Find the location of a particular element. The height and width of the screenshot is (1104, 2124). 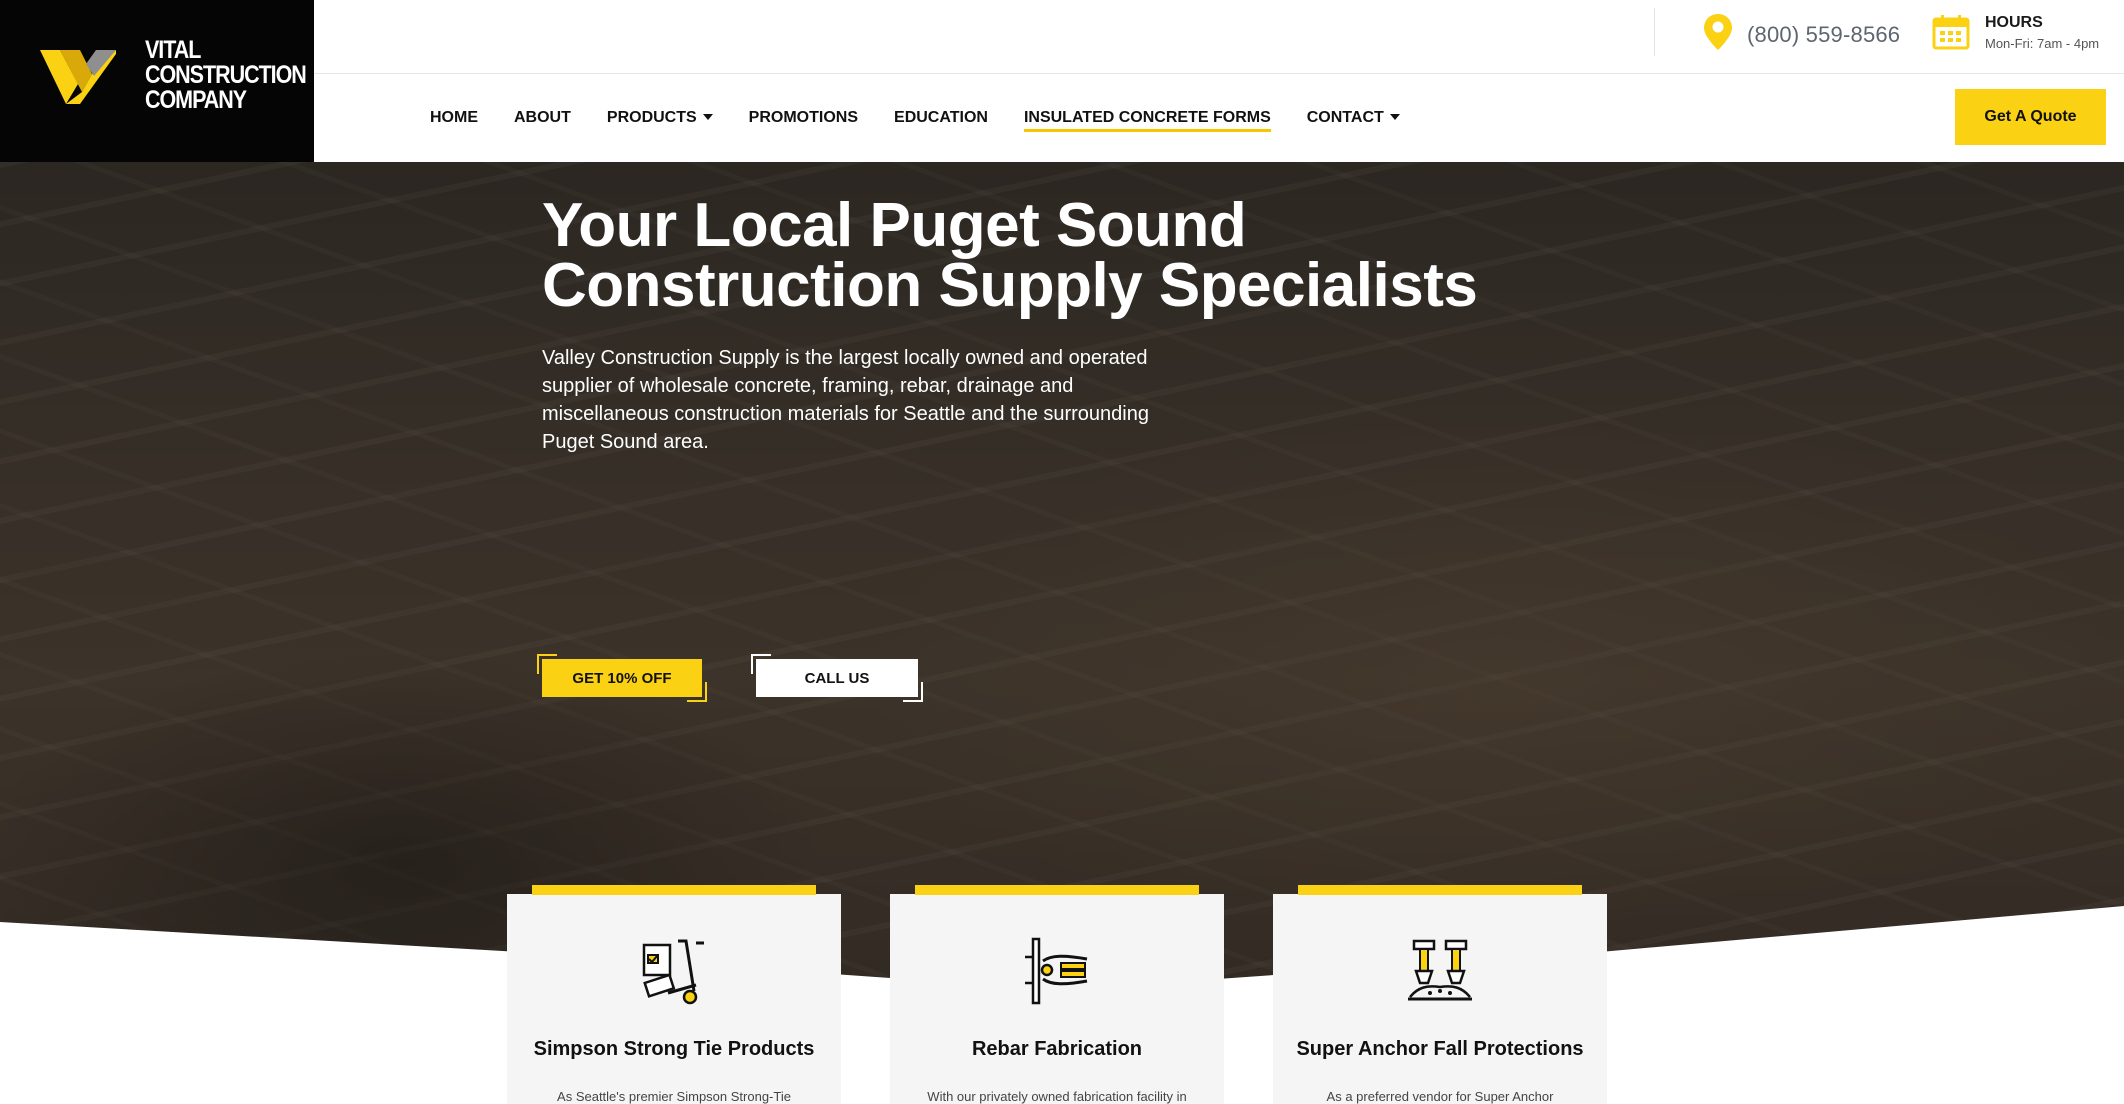

button-label: GET 10% OFF is located at coordinates (622, 678).